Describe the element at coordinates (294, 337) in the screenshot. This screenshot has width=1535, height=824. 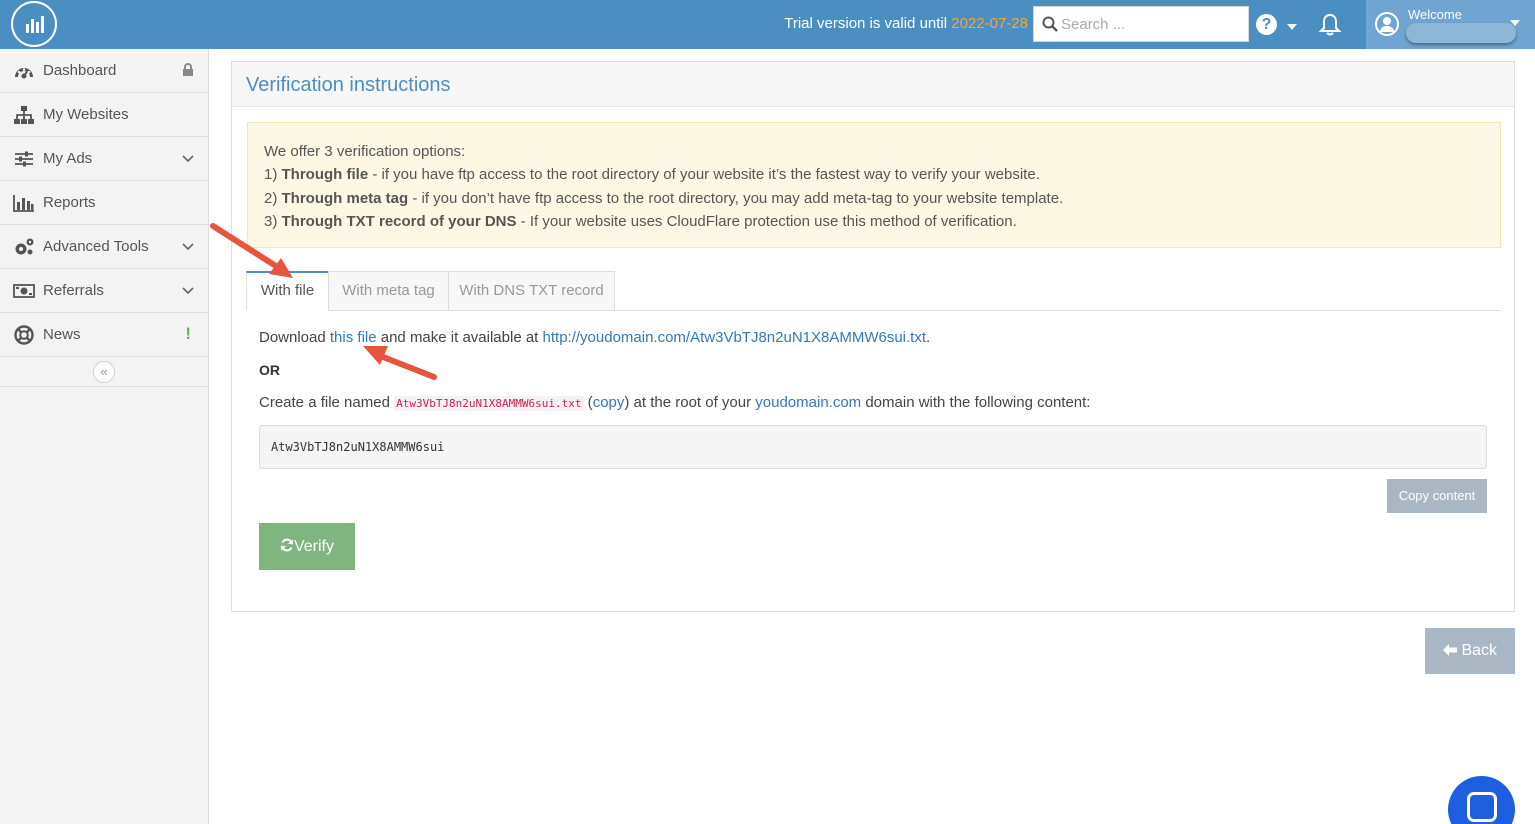
I see `download-prefix: Download` at that location.